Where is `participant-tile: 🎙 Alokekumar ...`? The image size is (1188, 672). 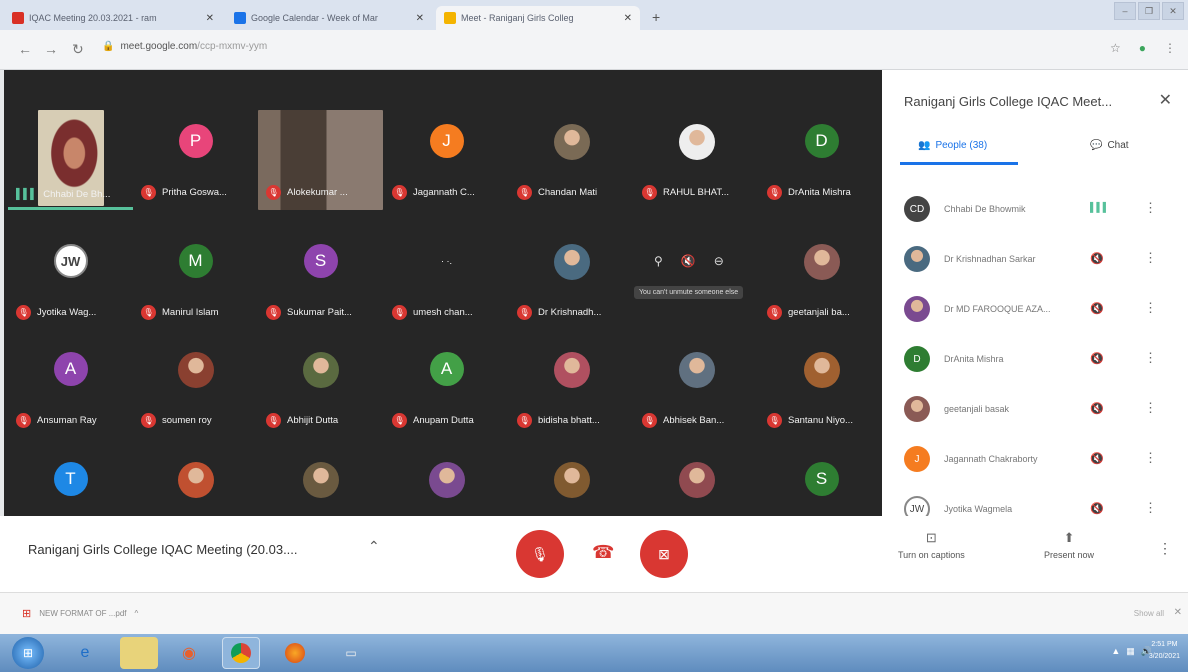 participant-tile: 🎙 Alokekumar ... is located at coordinates (320, 155).